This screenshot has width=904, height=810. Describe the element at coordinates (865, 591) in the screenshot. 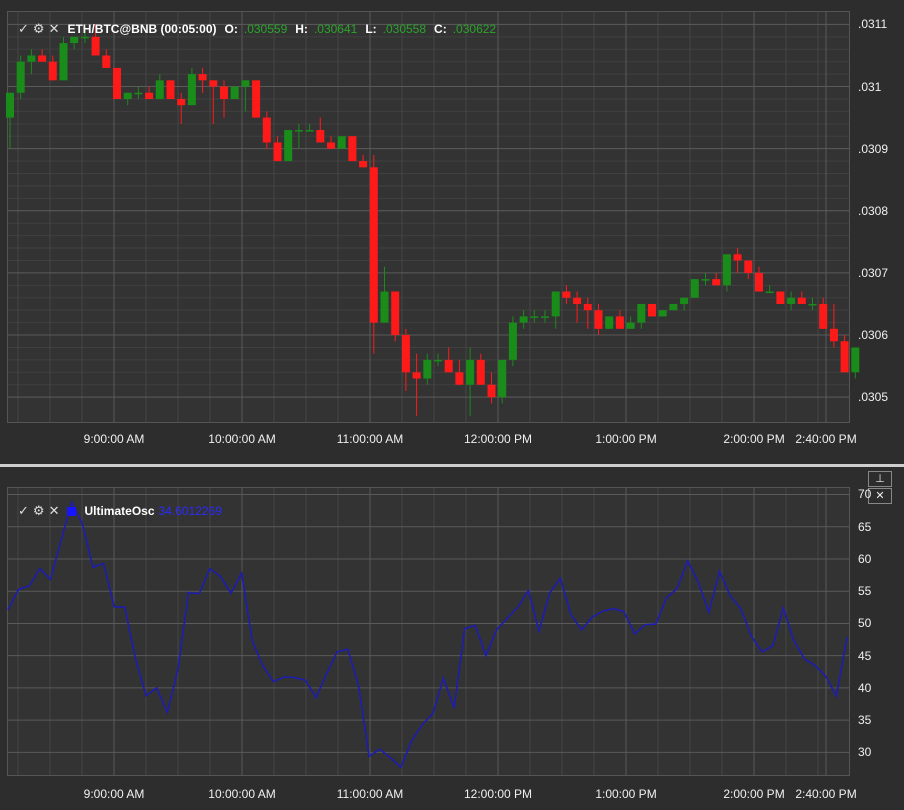

I see `osc-y-tick: 55` at that location.